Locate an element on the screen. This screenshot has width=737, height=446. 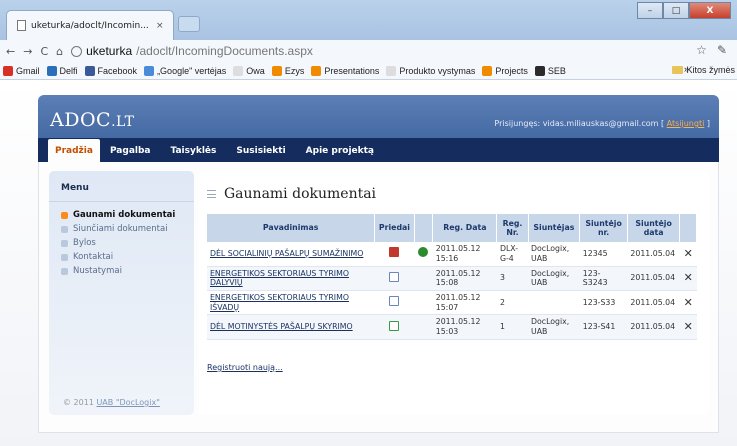
cell-sender-nr: 123-S3243 is located at coordinates (603, 278).